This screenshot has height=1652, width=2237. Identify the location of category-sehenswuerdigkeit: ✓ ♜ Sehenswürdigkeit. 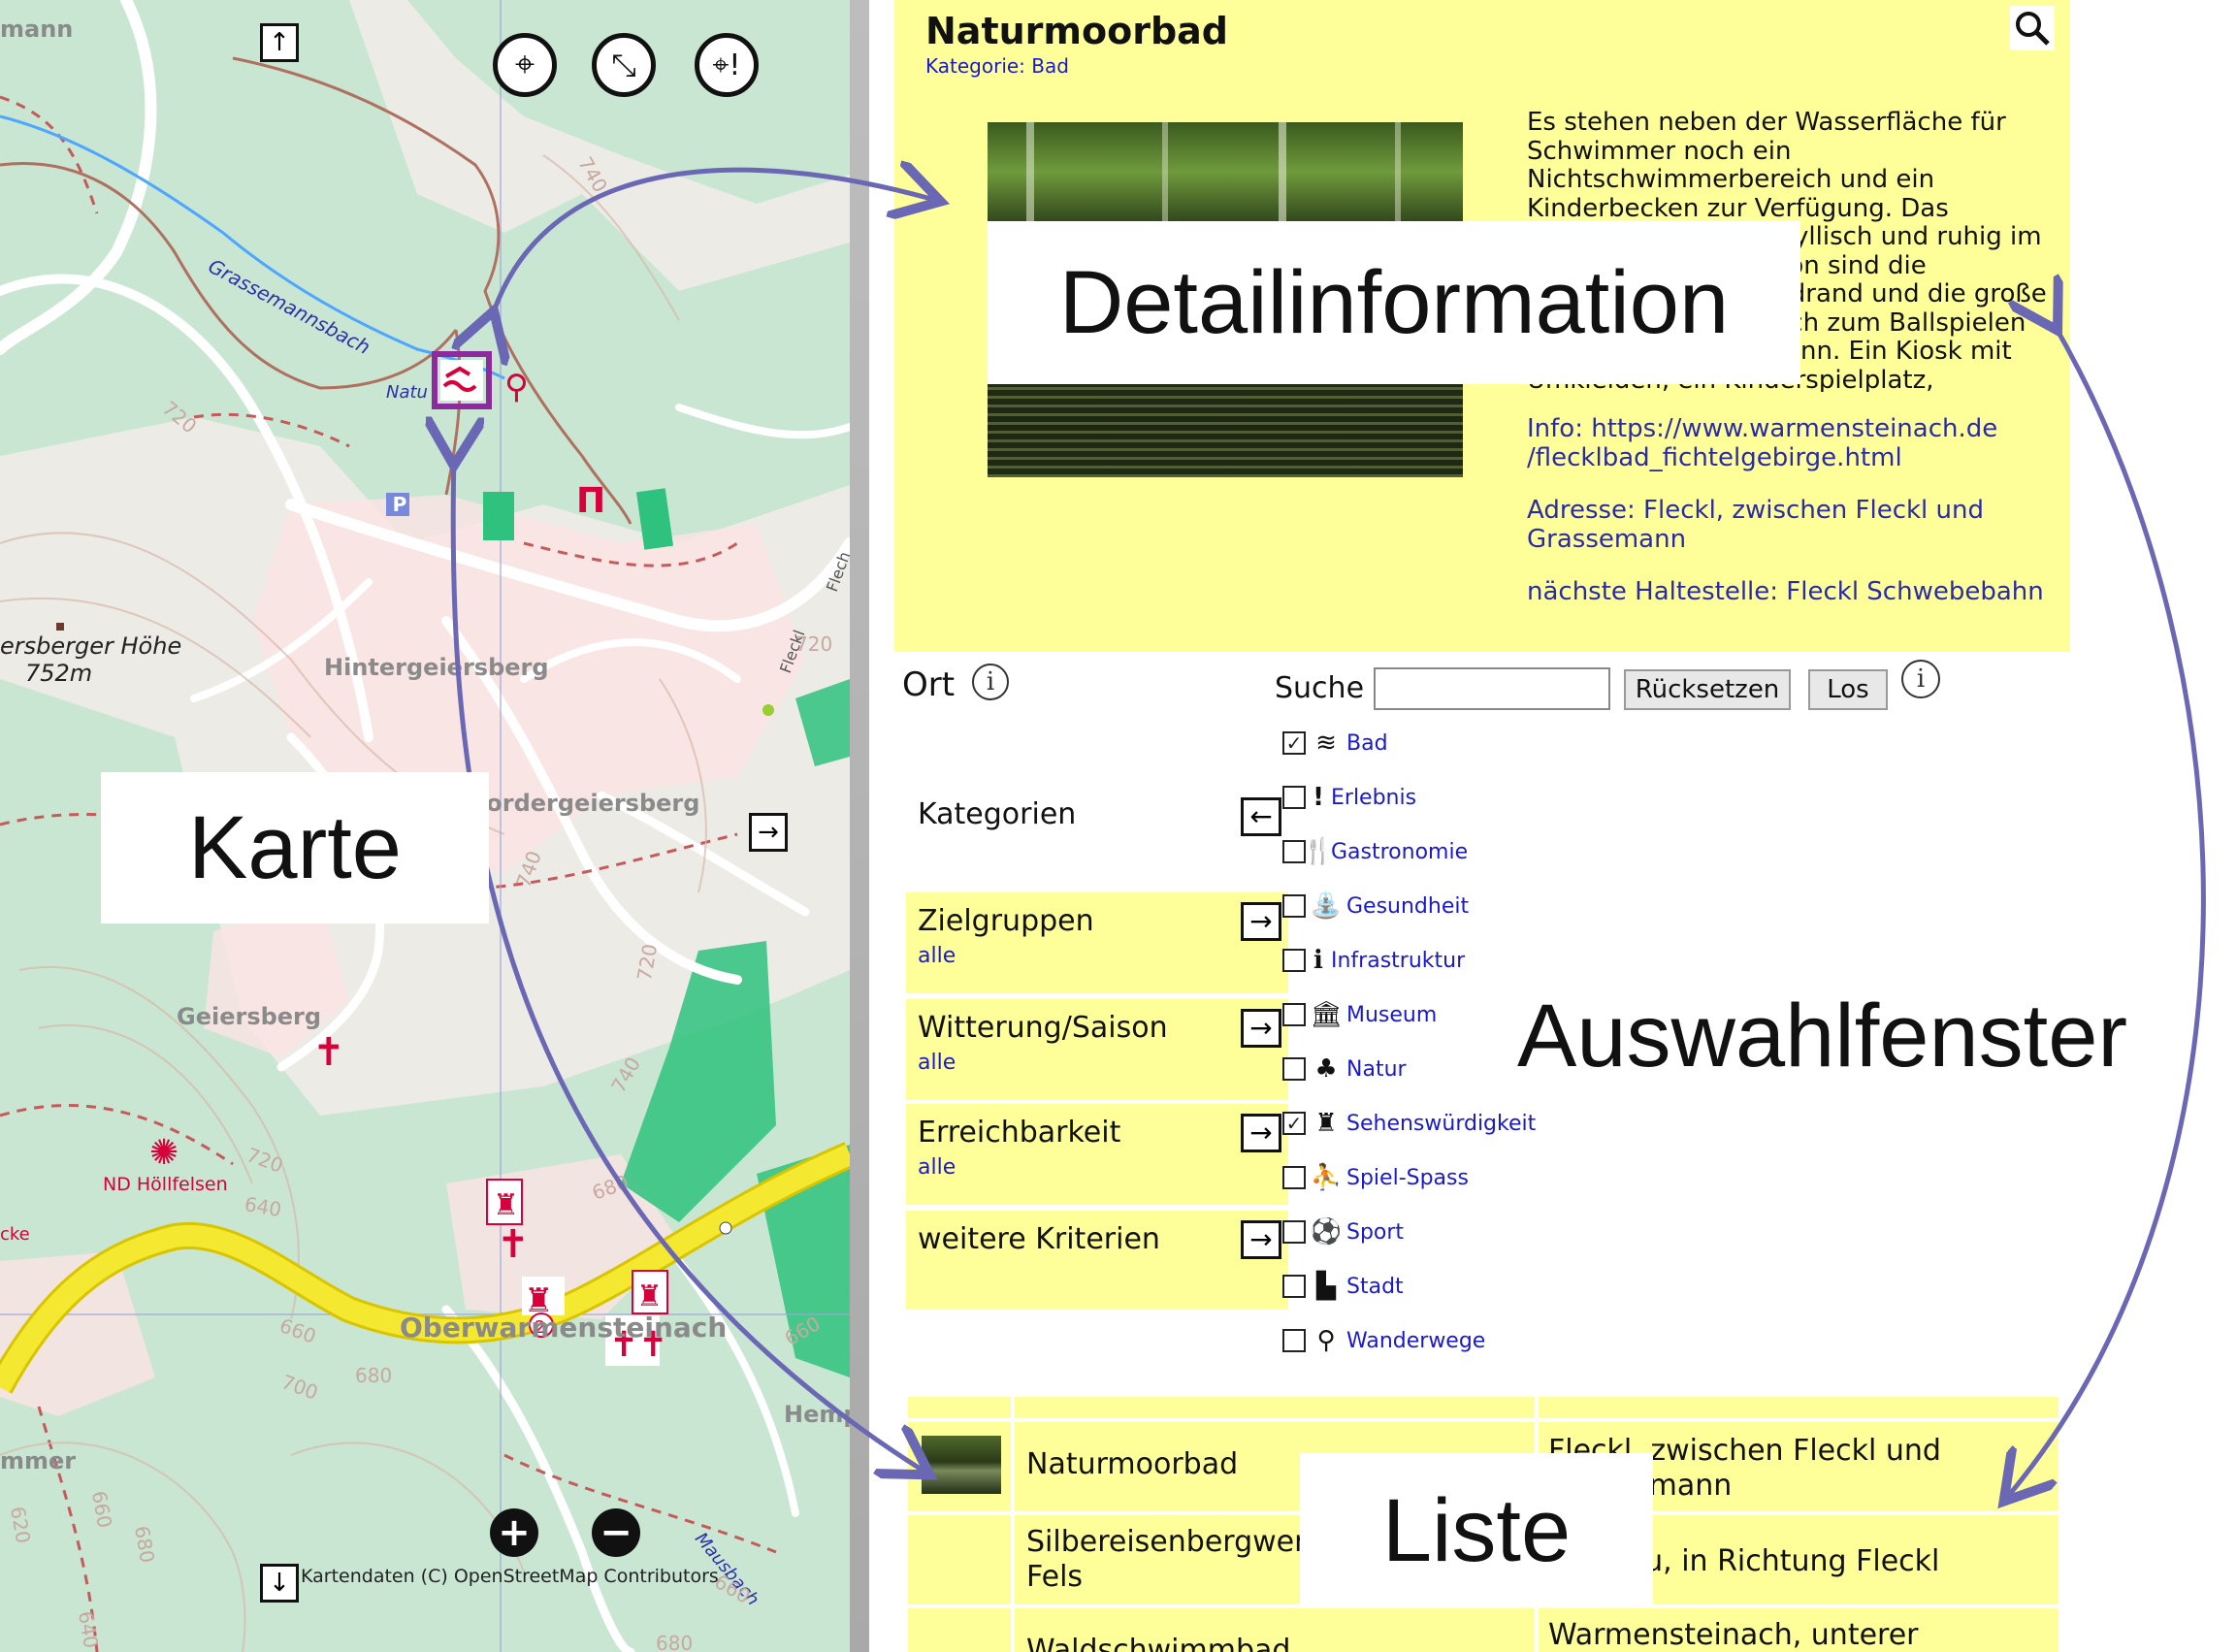
(1409, 1123).